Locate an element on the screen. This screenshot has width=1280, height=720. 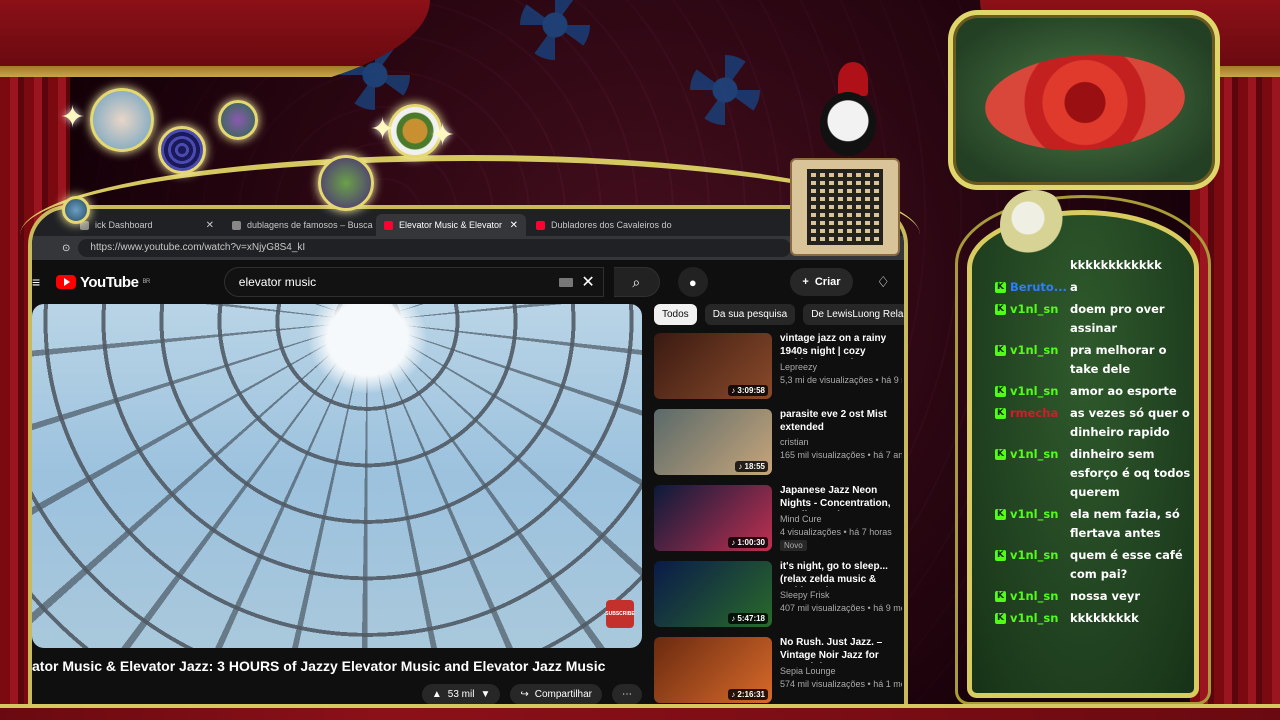
search-input: elevator music ✕ is located at coordinates (413, 282).